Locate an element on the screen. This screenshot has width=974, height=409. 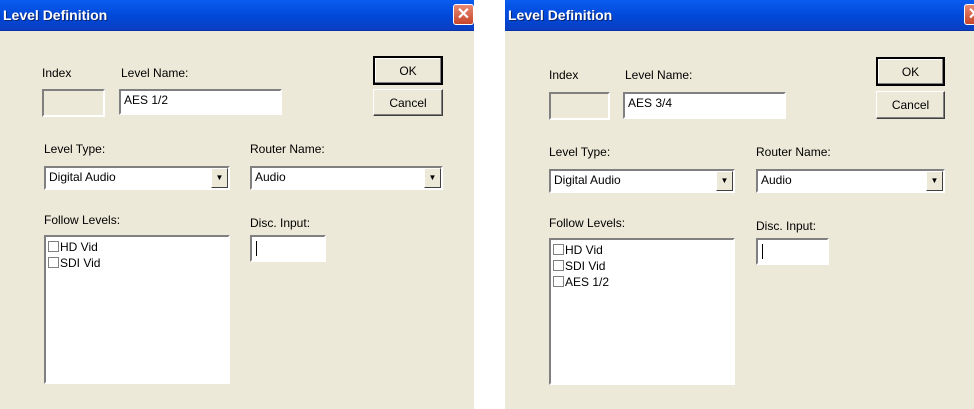
follow-levels-list: HD Vid SDI Vid AES 1/2 is located at coordinates (642, 311).